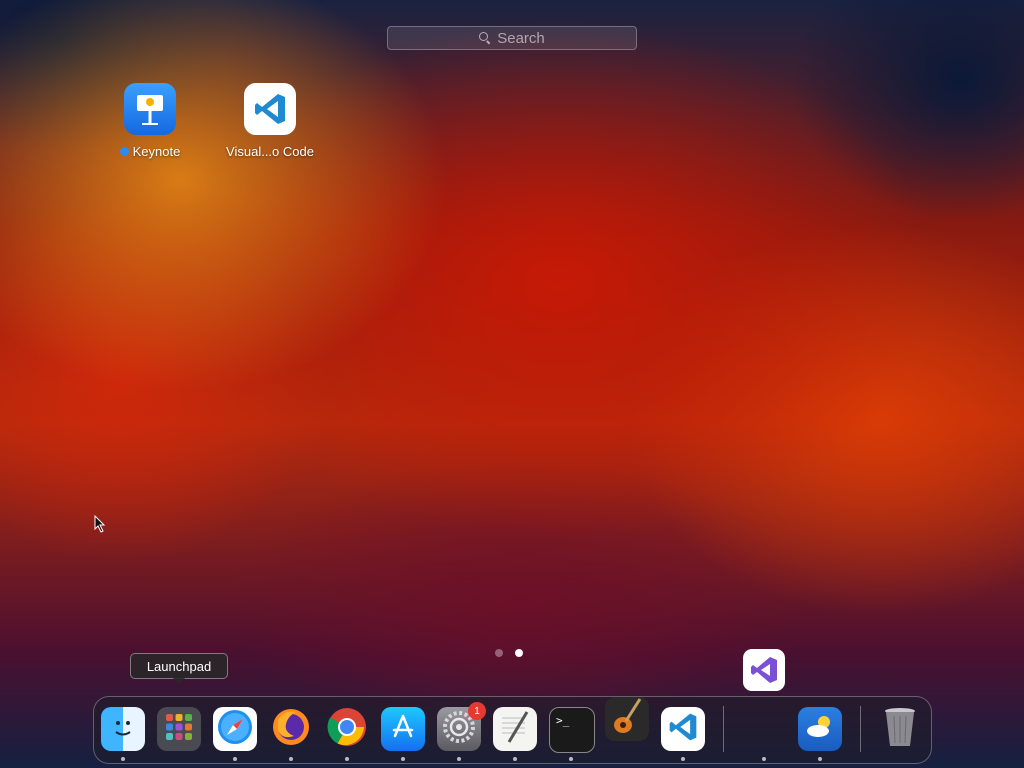  What do you see at coordinates (764, 670) in the screenshot?
I see `visual-studio-dragged-icon` at bounding box center [764, 670].